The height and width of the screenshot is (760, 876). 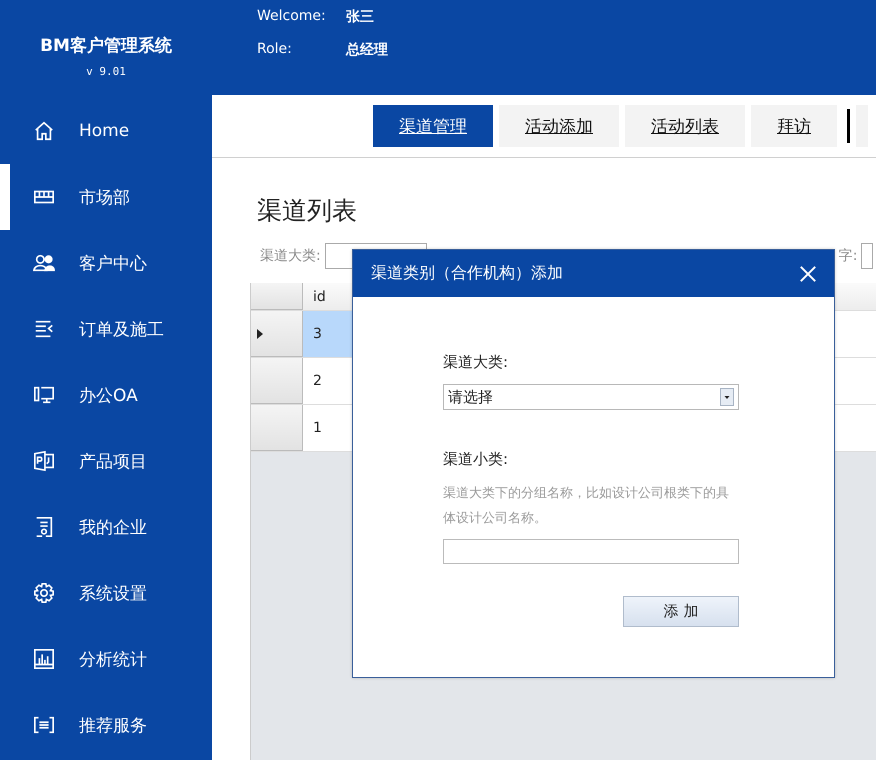 What do you see at coordinates (848, 256) in the screenshot?
I see `filter-label: 字:` at bounding box center [848, 256].